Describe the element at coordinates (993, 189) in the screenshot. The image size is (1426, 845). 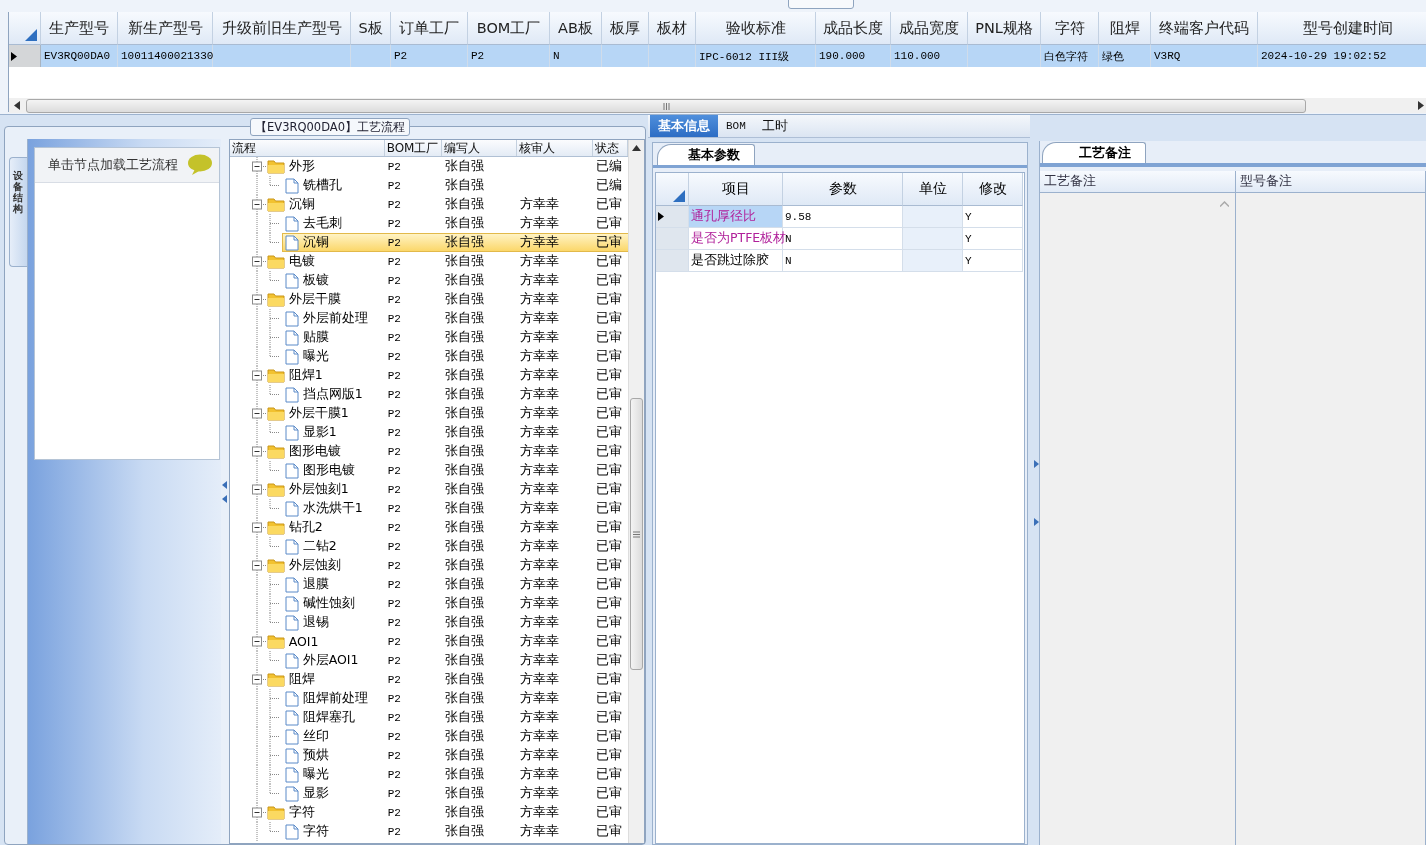
I see `column-header: 修改` at that location.